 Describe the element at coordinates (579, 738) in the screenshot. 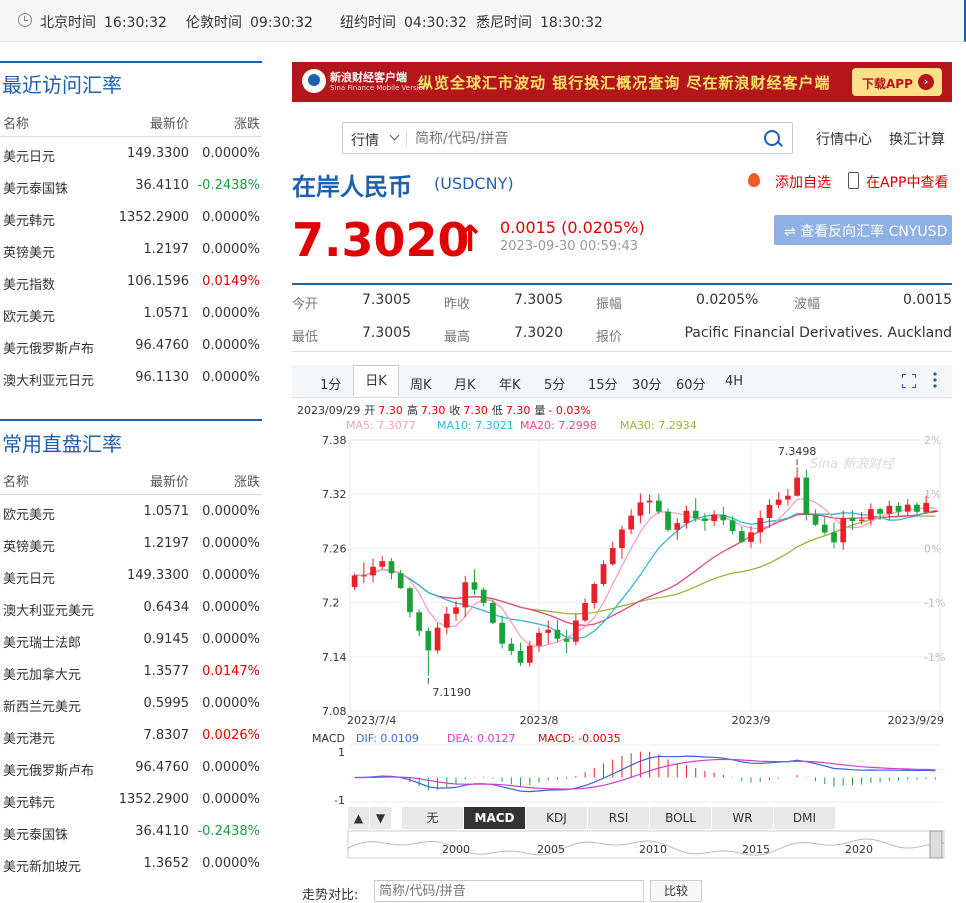

I see `macd-legend-macd: MACD: -0.0035` at that location.